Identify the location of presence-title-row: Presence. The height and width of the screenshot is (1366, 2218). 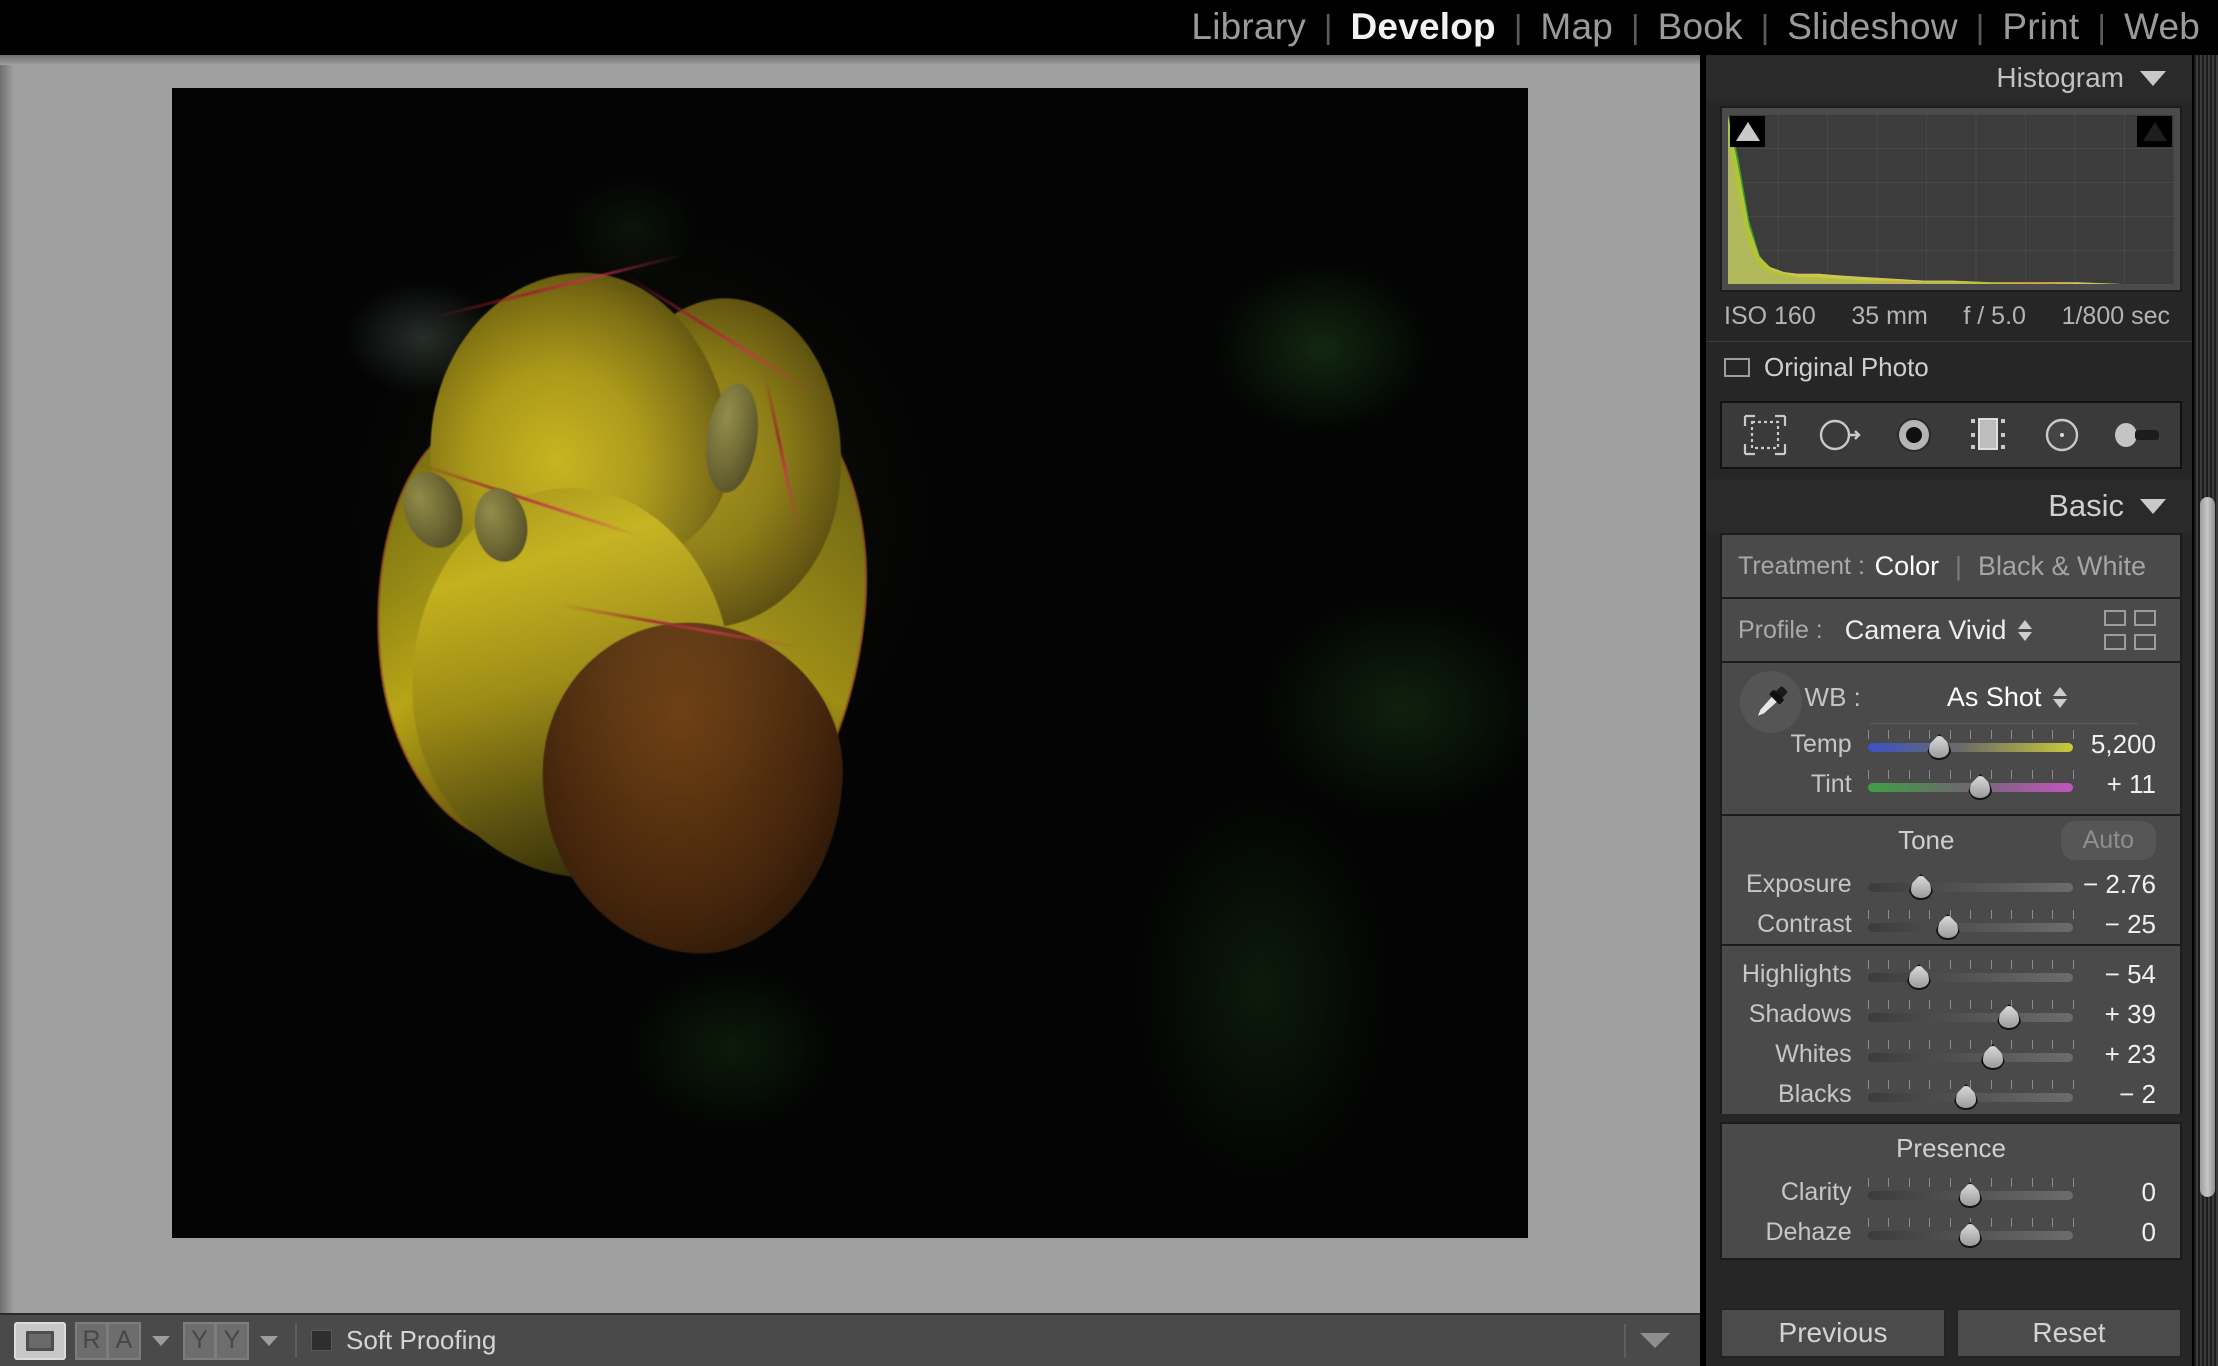
(1951, 1148).